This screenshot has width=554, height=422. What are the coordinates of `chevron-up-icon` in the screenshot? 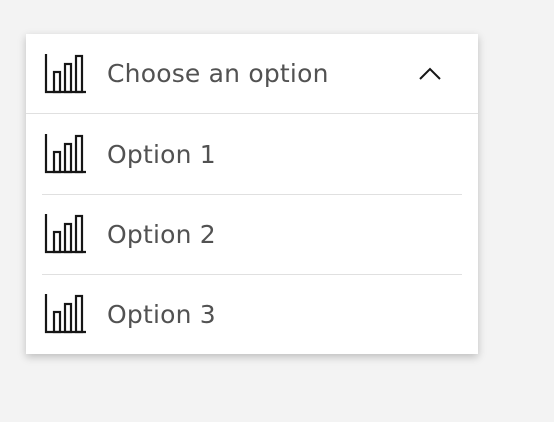 It's located at (430, 74).